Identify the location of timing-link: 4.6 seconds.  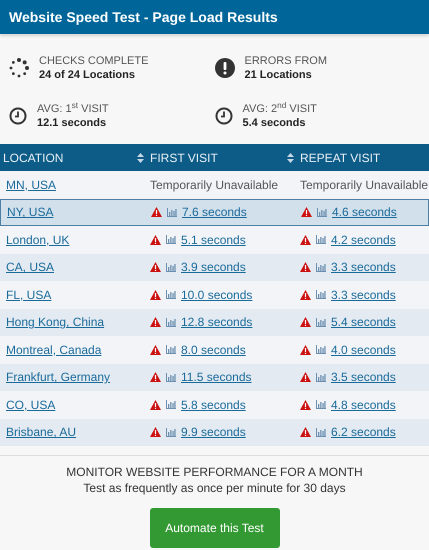
(364, 212).